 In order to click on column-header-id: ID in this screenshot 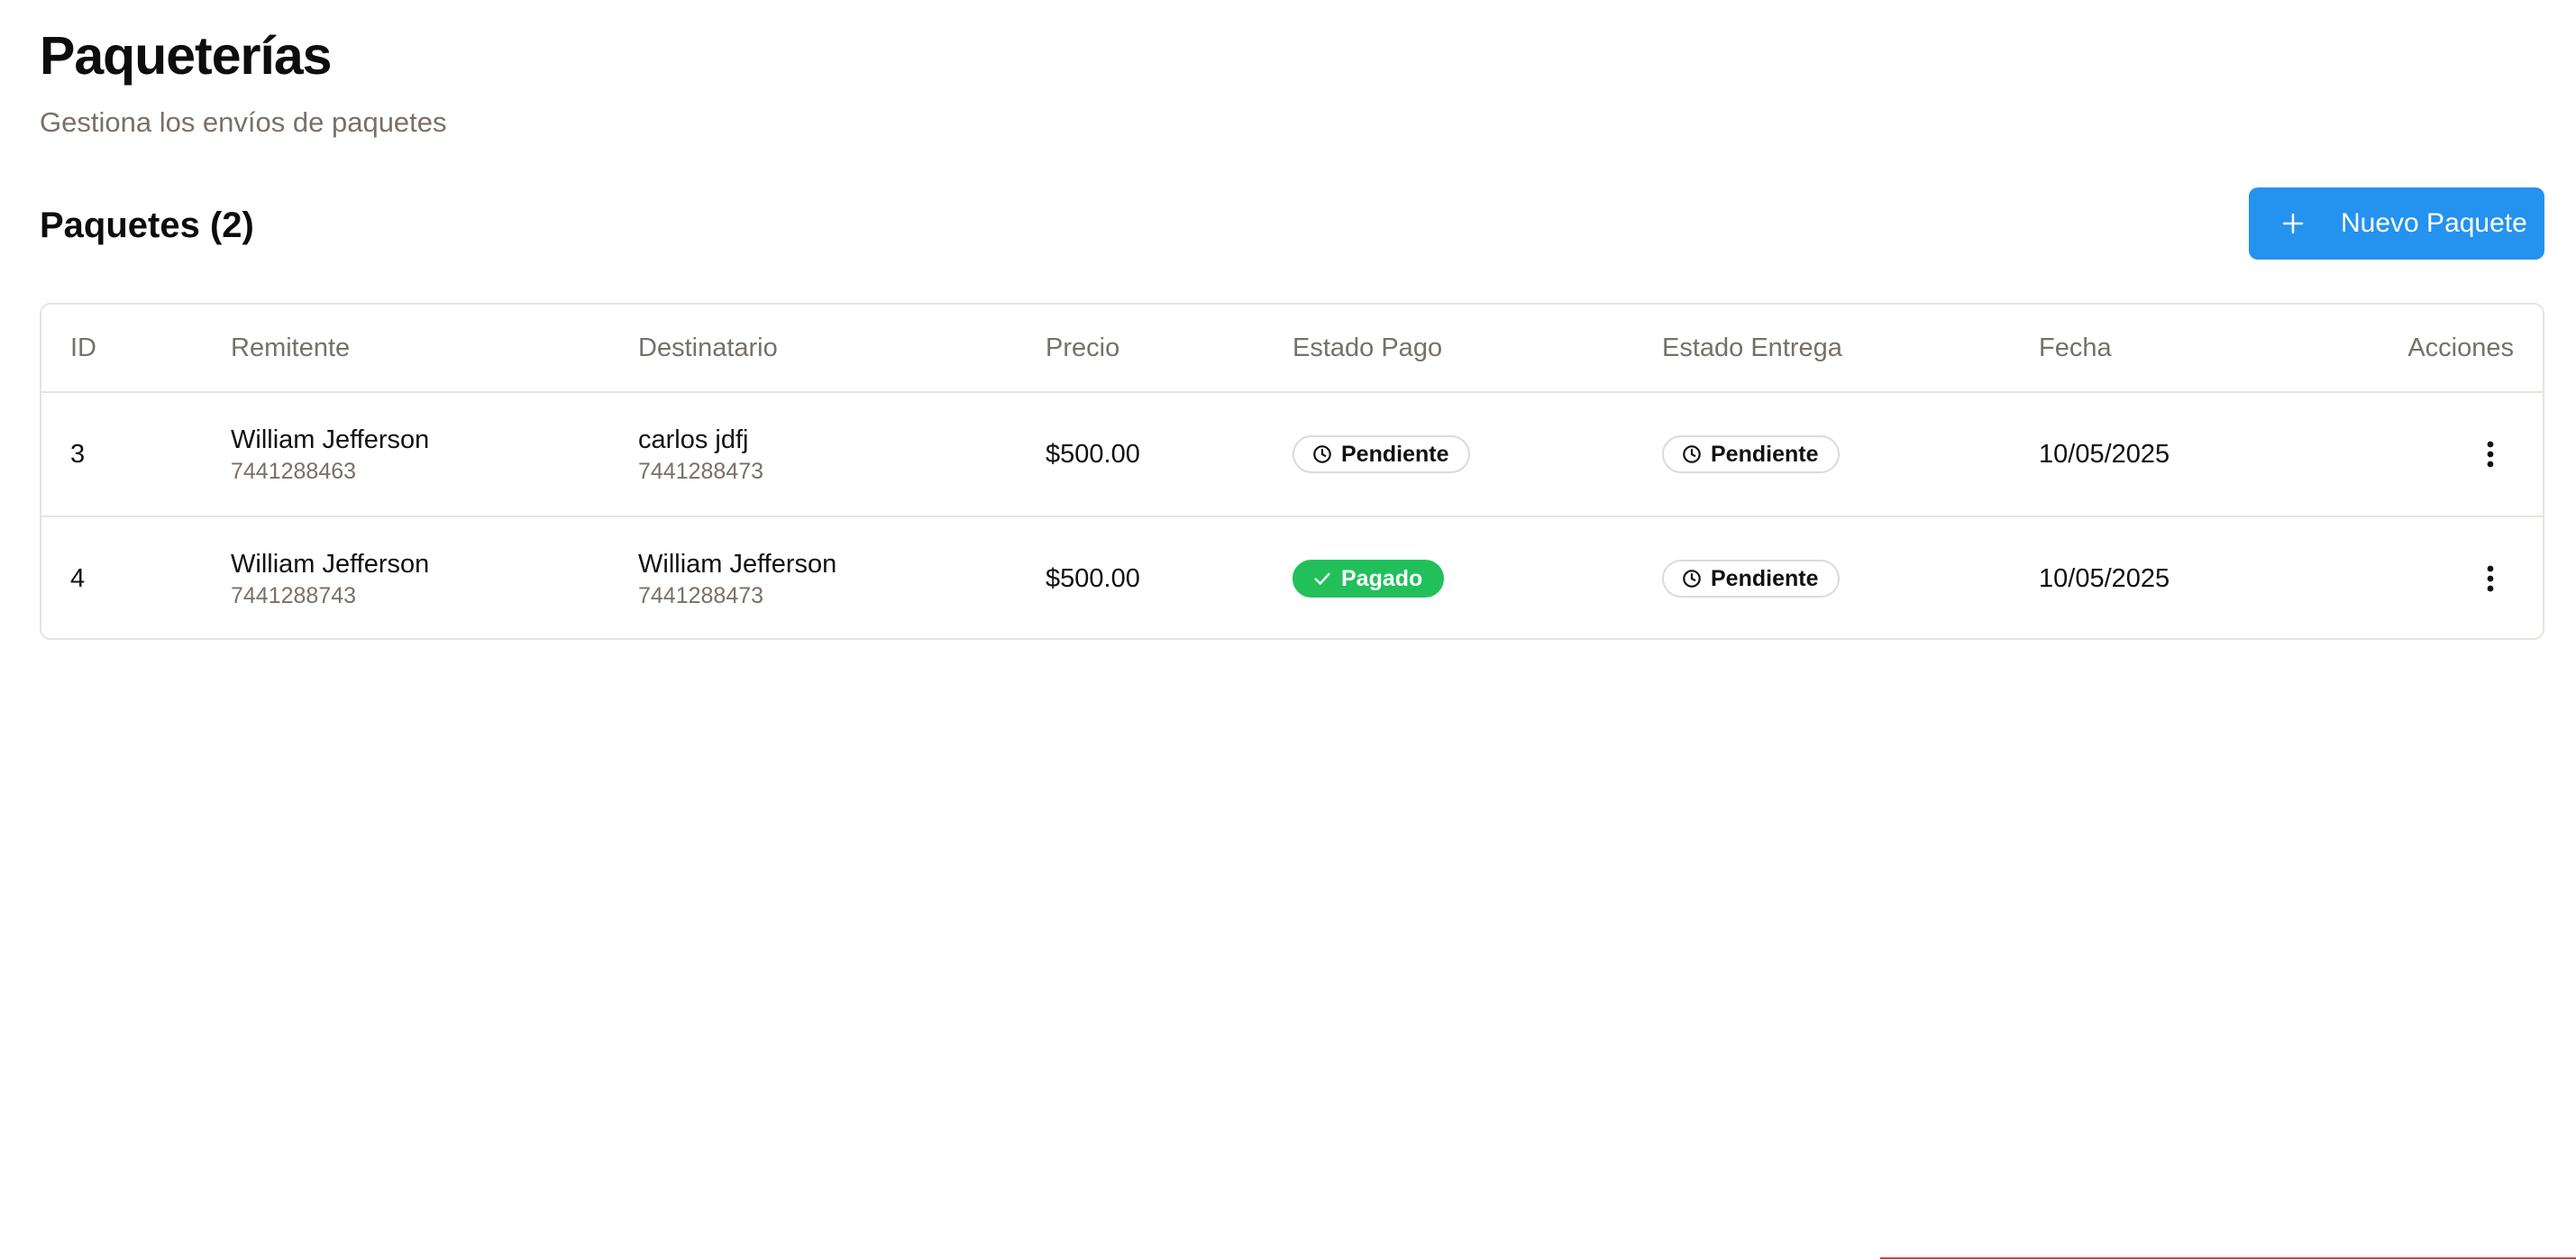, I will do `click(136, 349)`.